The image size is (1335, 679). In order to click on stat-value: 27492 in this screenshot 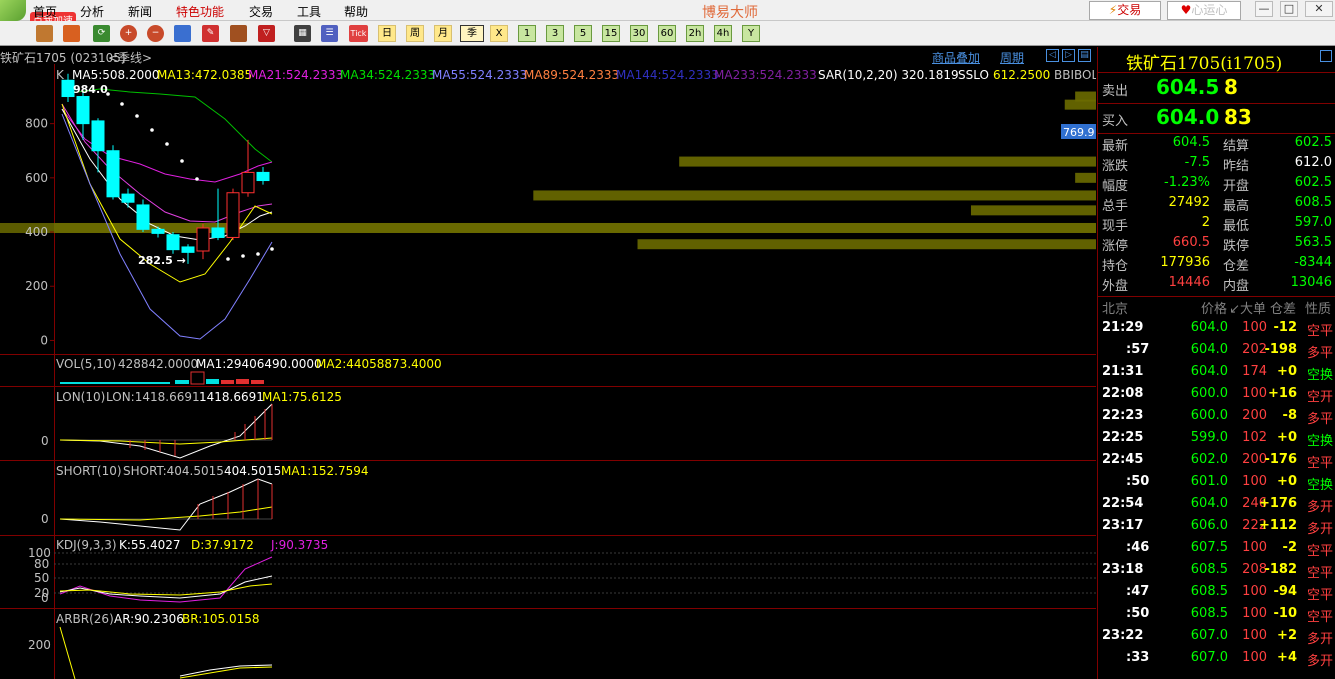, I will do `click(1189, 202)`.